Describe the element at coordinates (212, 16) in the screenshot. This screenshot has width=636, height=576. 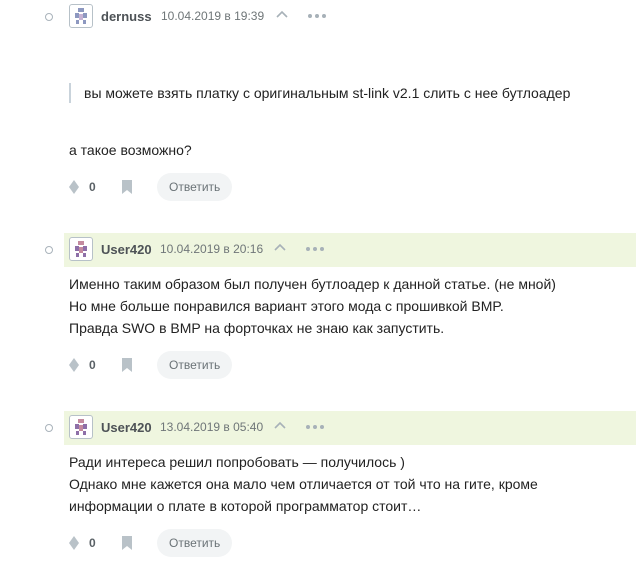
I see `comment-timestamp: 10.04.2019 в 19:39` at that location.